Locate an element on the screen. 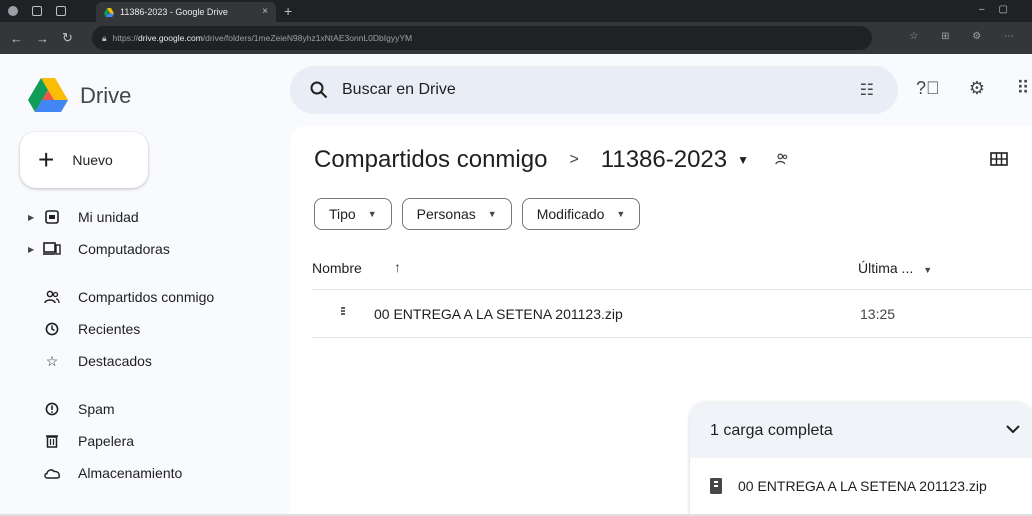 Image resolution: width=1032 pixels, height=516 pixels. search-options-icon: ☷ is located at coordinates (867, 90).